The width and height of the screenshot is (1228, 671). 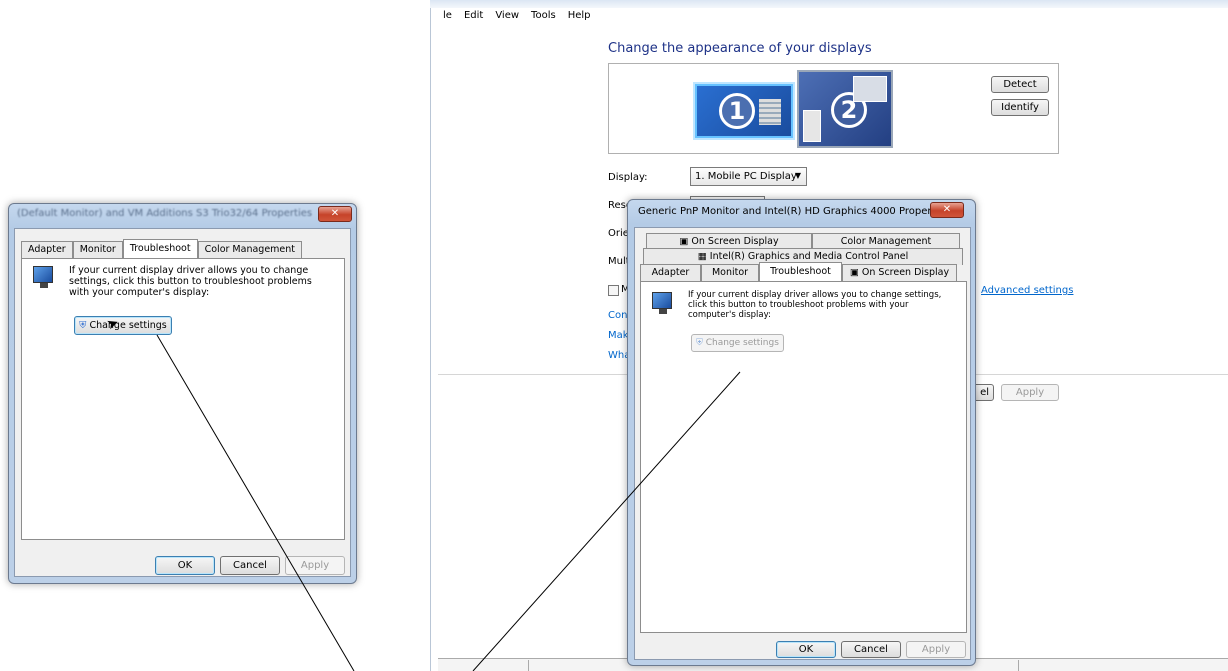 What do you see at coordinates (1020, 84) in the screenshot?
I see `detect-button: Detect` at bounding box center [1020, 84].